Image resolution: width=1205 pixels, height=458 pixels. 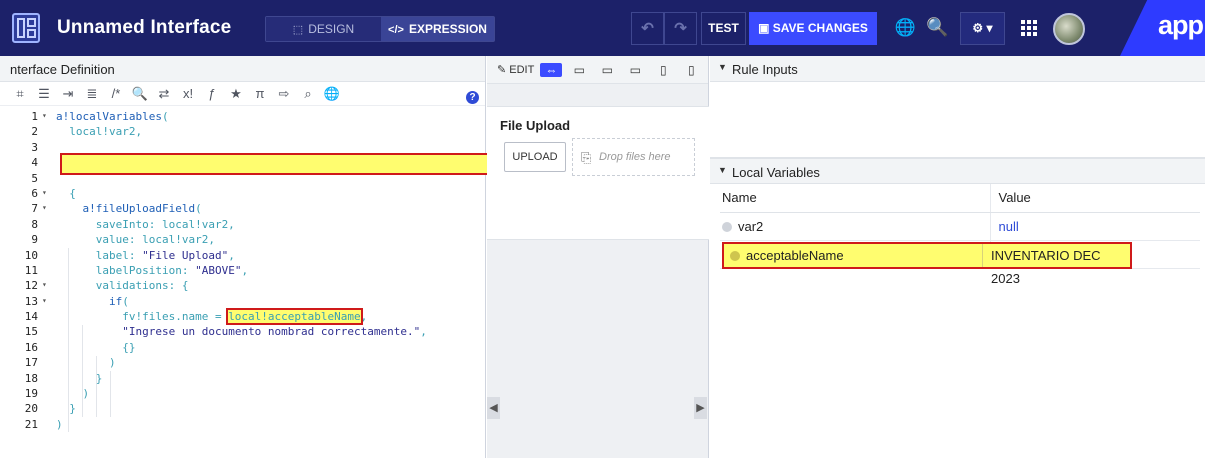 I want to click on code-line: 11 labelPosition: "ABOVE",, so click(x=243, y=271).